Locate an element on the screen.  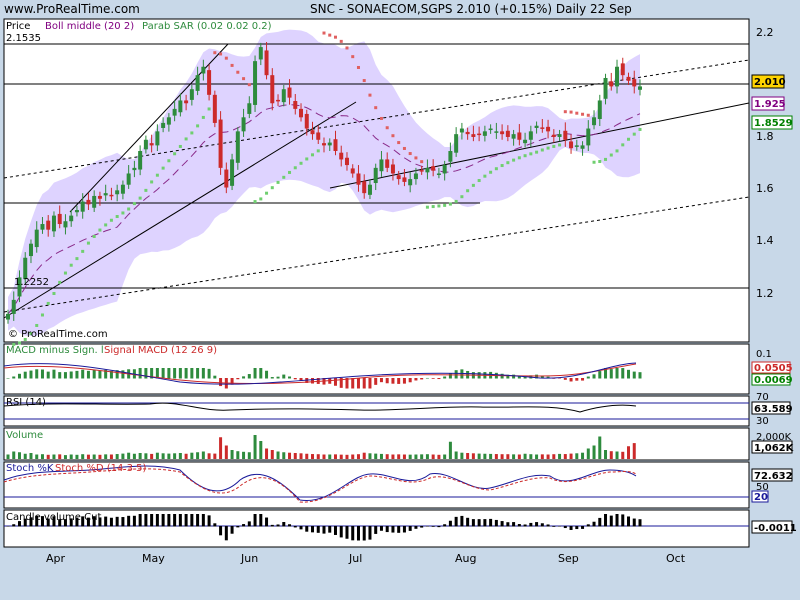
stoch-badge-text: 72.632 is located at coordinates (773, 476).